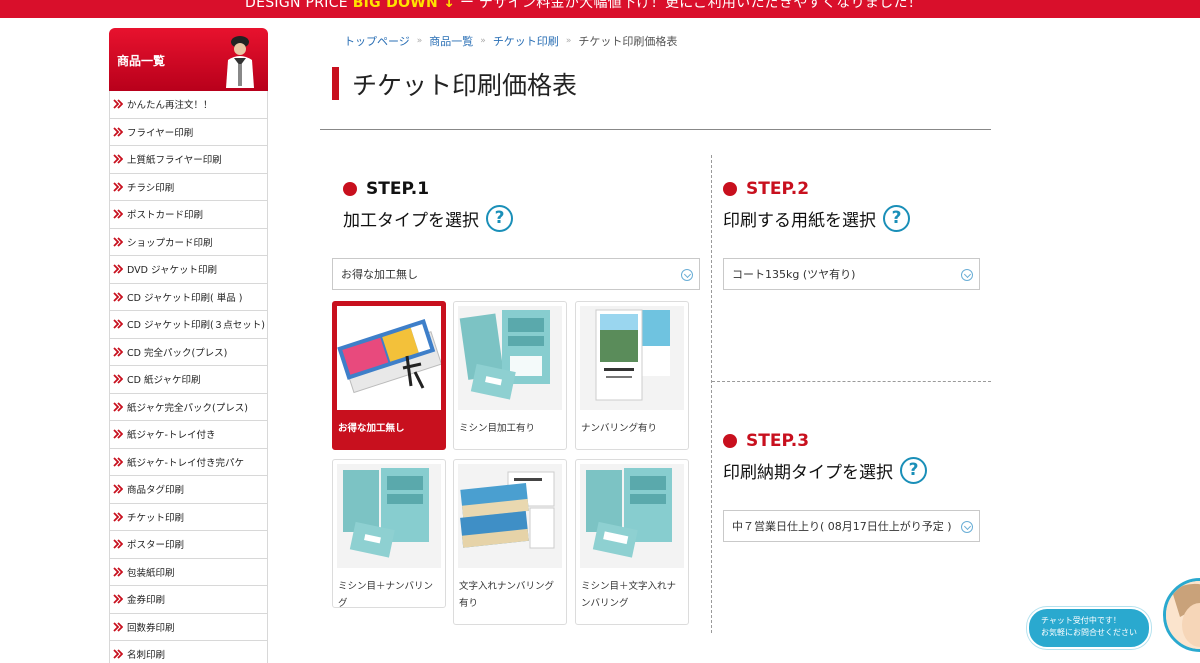  Describe the element at coordinates (465, 85) in the screenshot. I see `page-title: チケット印刷価格表` at that location.